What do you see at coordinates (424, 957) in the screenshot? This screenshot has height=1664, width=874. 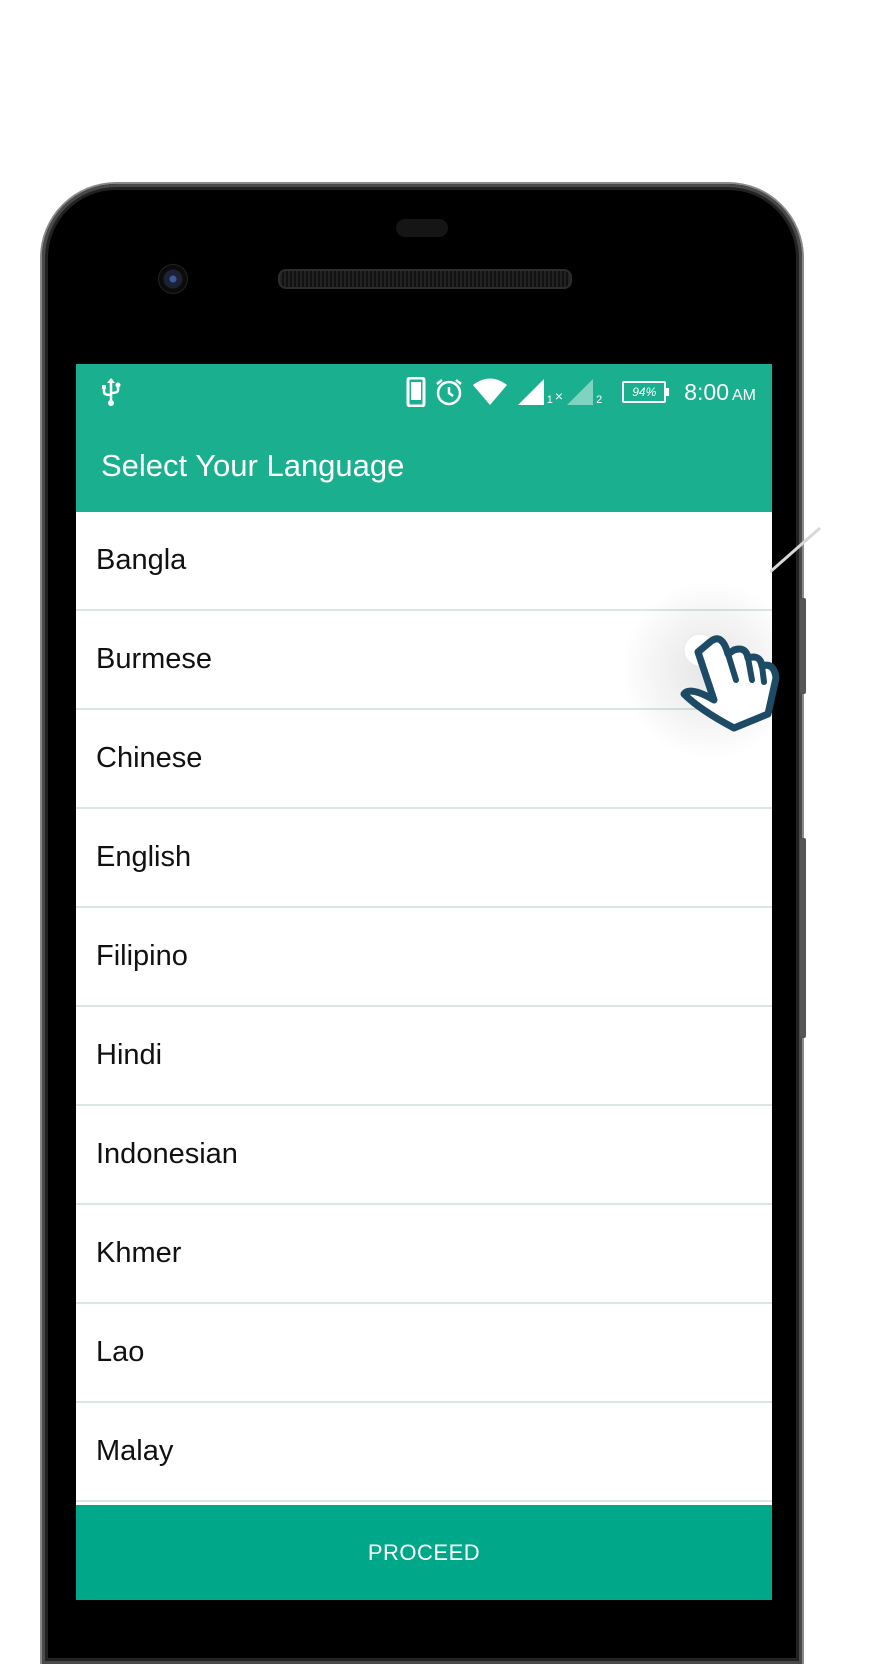 I see `language-item-filipino: Filipino` at bounding box center [424, 957].